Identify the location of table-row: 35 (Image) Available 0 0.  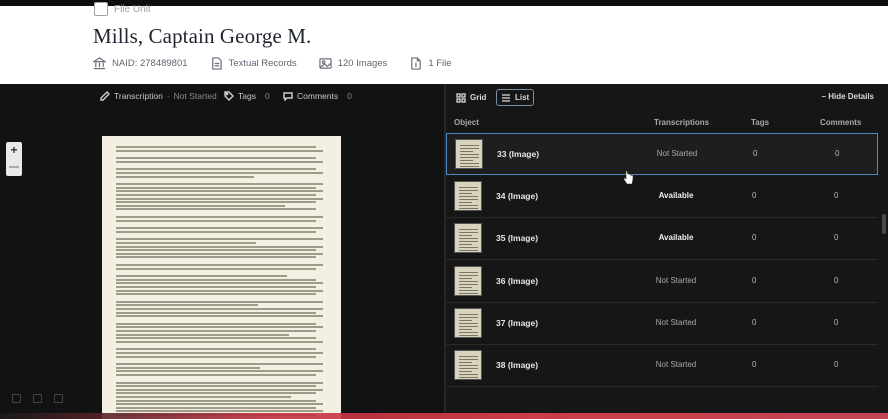
(662, 239).